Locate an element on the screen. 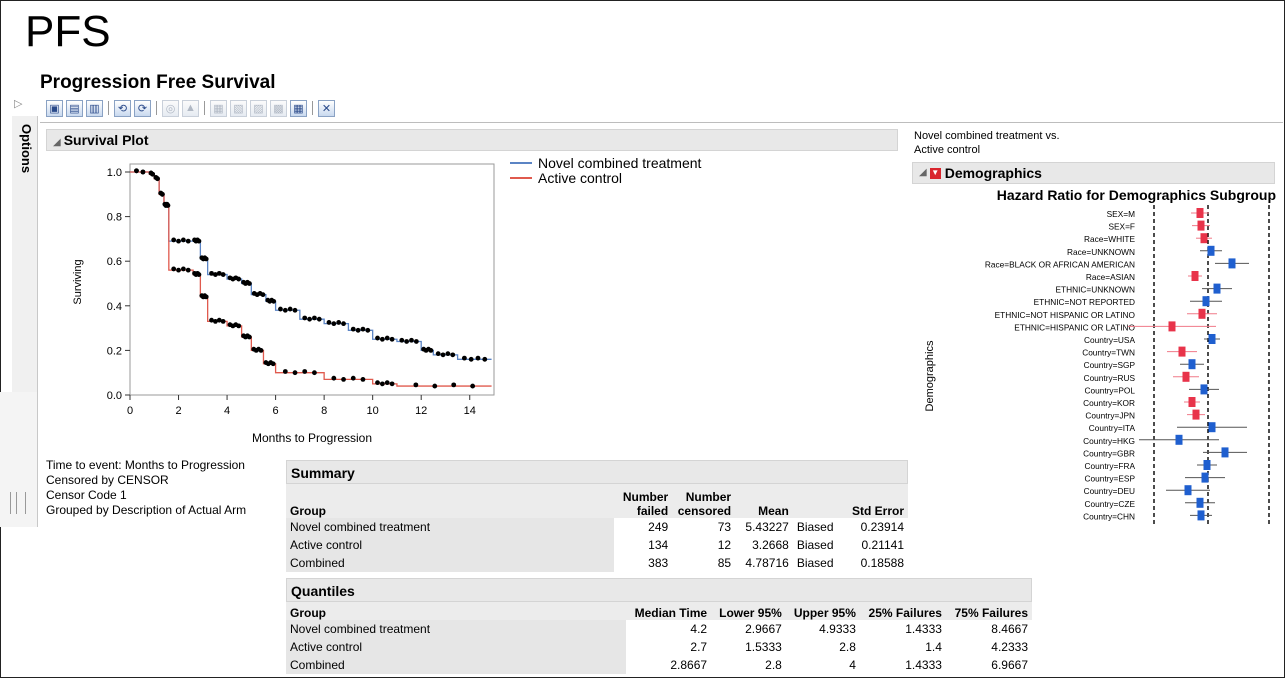 The width and height of the screenshot is (1285, 678). close-icon: ✕ is located at coordinates (326, 108).